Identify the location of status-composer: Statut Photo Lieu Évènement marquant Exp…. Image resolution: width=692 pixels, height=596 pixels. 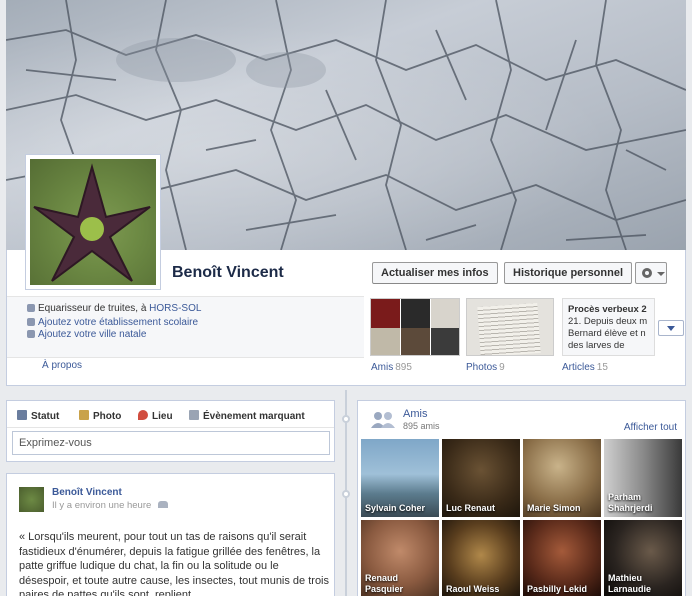
(170, 431).